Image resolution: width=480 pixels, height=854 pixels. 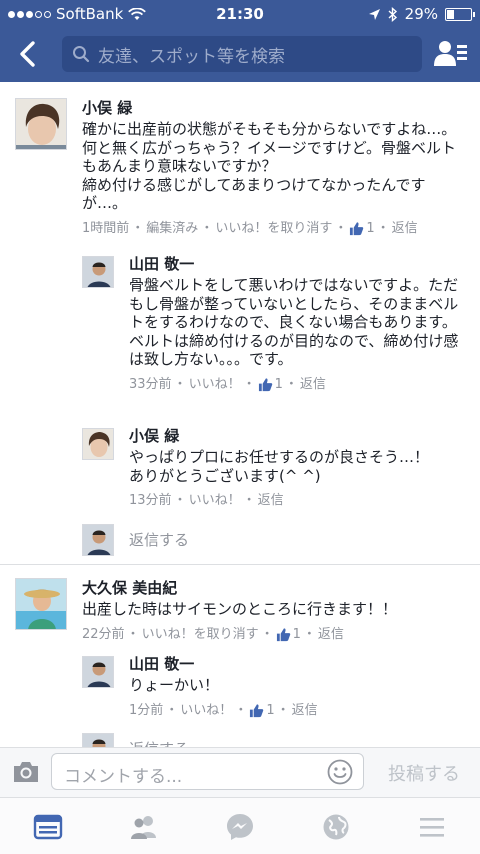 What do you see at coordinates (274, 588) in the screenshot?
I see `commenter-name: 大久保 美由紀` at bounding box center [274, 588].